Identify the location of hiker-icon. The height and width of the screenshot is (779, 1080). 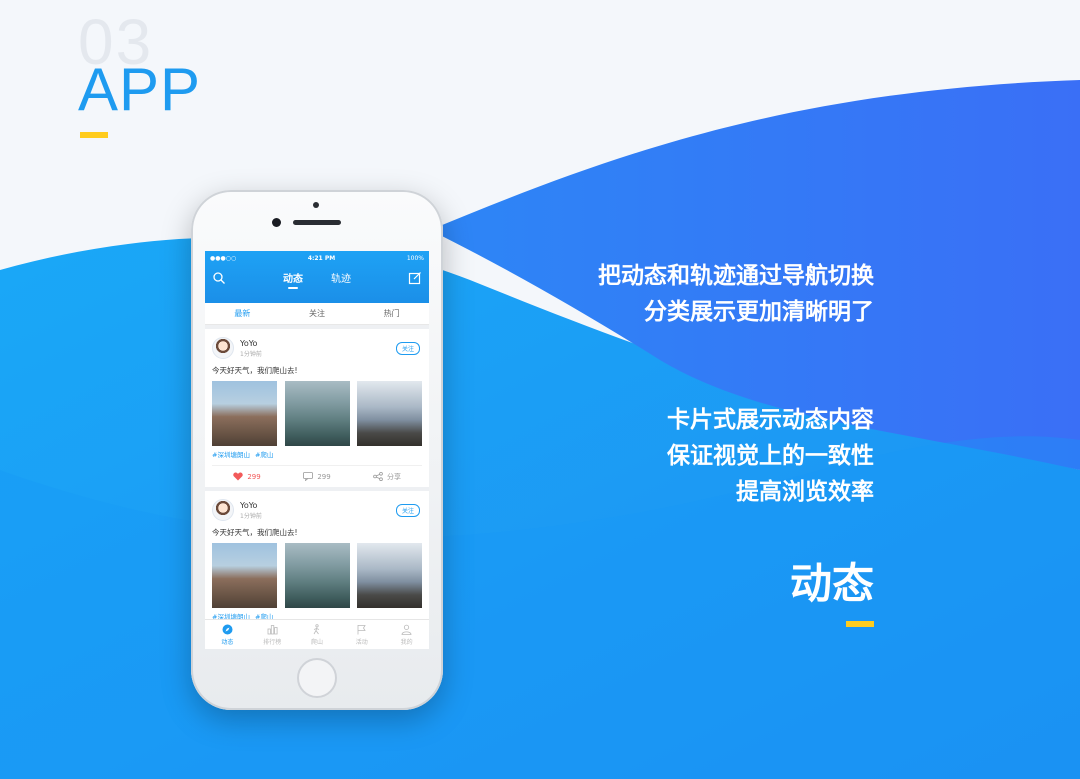
(317, 628).